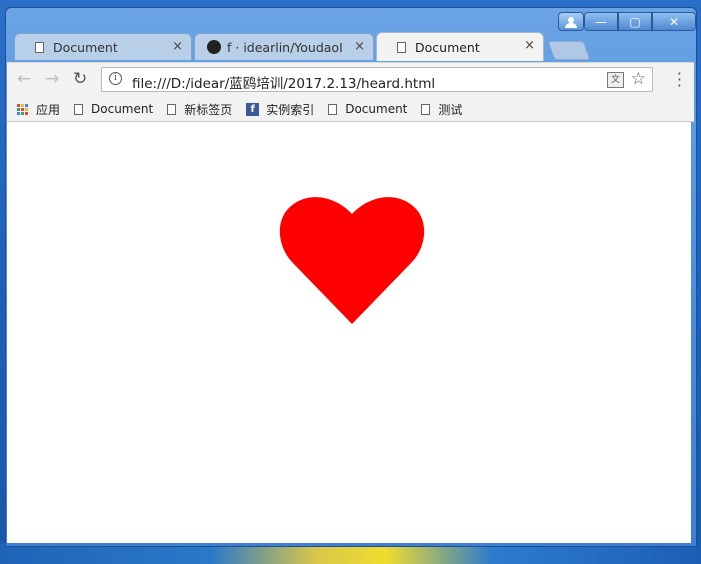 This screenshot has width=701, height=564. I want to click on close-window-button: ✕, so click(674, 21).